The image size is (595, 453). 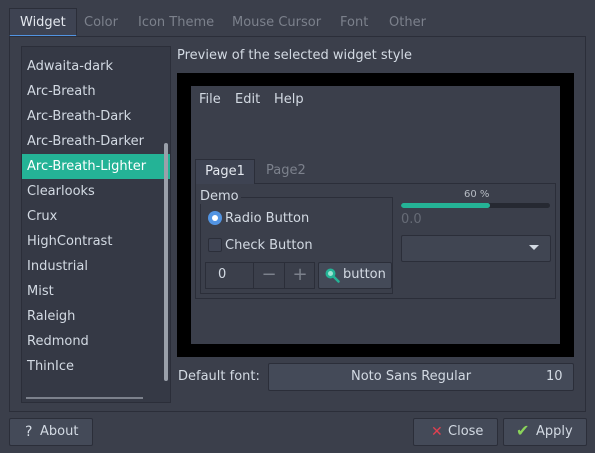 I want to click on radio-button-label: Radio Button, so click(x=267, y=218).